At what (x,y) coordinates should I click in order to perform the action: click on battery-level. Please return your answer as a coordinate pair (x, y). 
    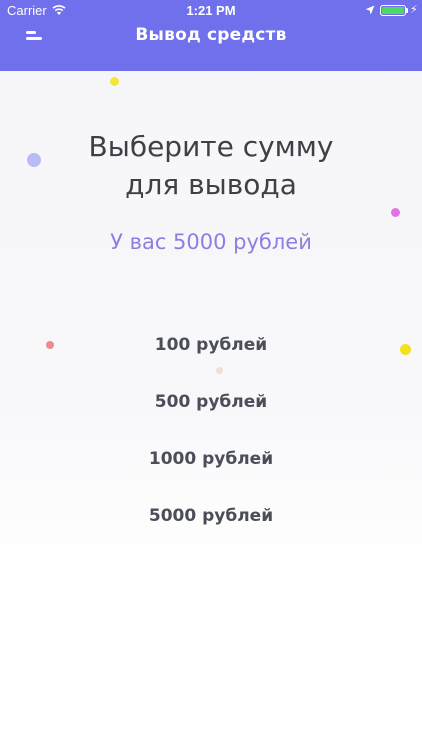
    Looking at the image, I should click on (393, 10).